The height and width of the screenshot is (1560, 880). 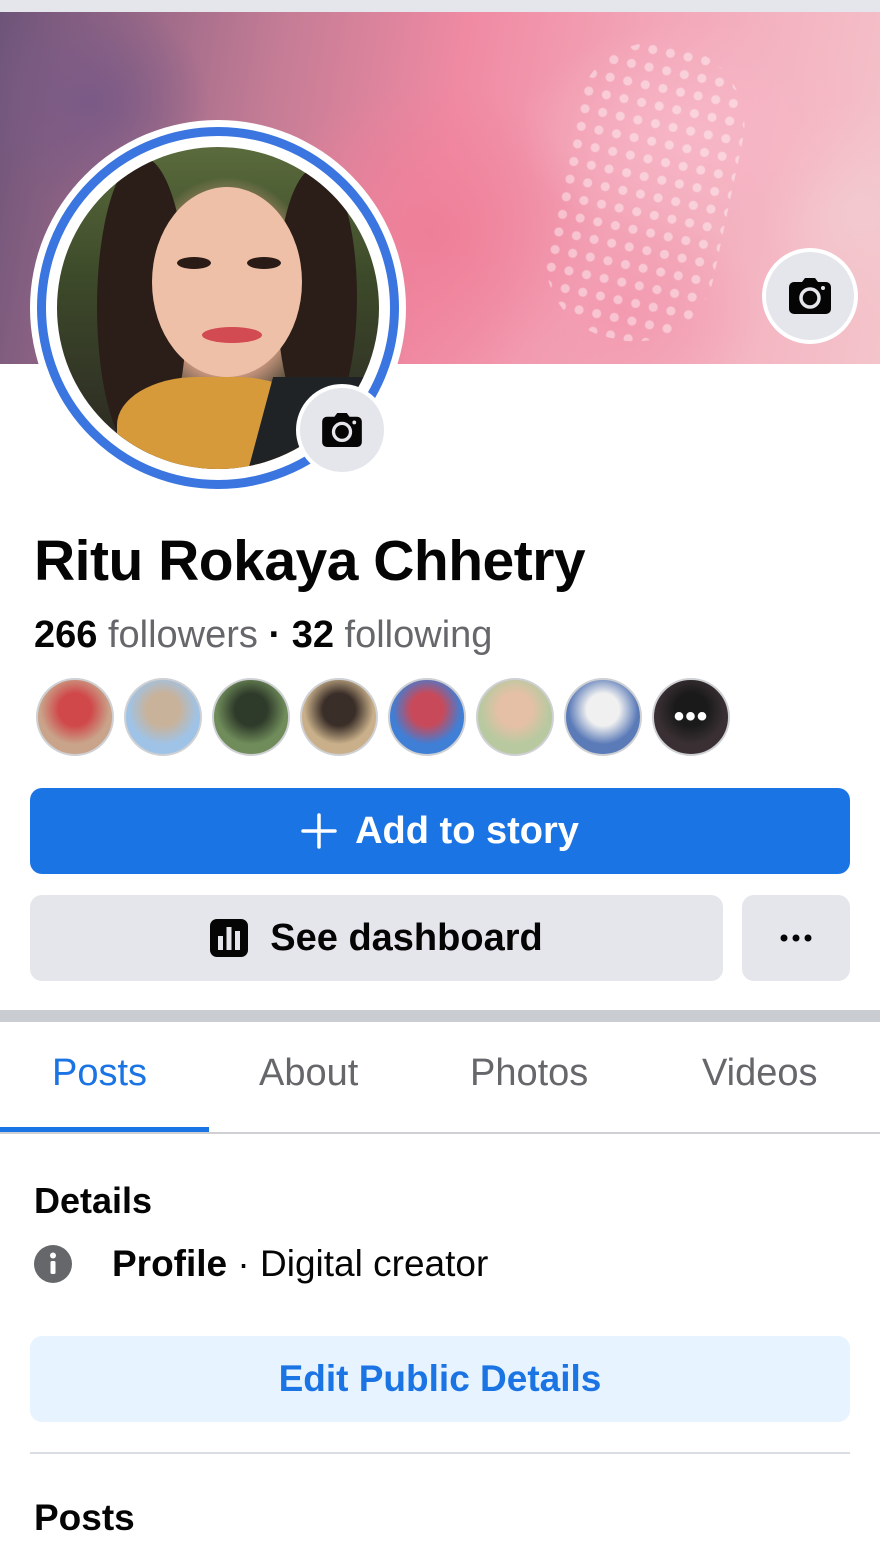 What do you see at coordinates (440, 1078) in the screenshot?
I see `profile-tabs: Posts About Photos Videos` at bounding box center [440, 1078].